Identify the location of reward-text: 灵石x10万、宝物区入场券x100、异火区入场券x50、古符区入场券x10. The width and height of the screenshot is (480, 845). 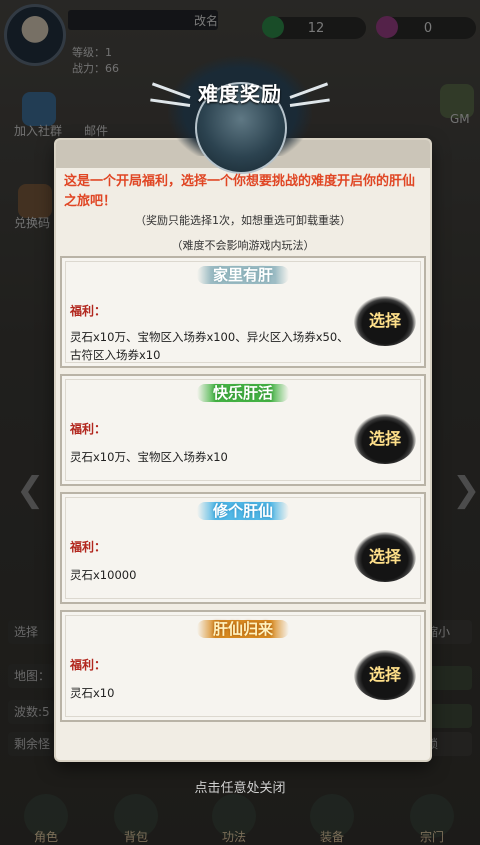
(209, 346).